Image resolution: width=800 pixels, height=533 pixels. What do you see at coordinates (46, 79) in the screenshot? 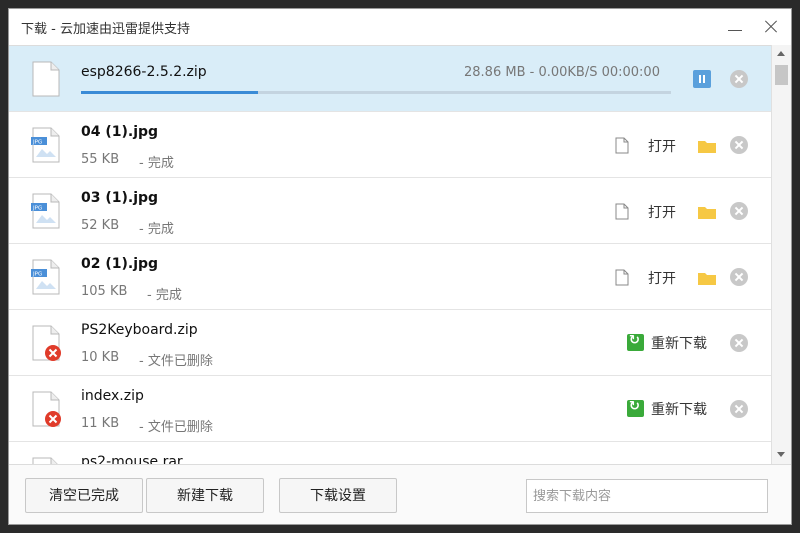
I see `generic-file-icon` at bounding box center [46, 79].